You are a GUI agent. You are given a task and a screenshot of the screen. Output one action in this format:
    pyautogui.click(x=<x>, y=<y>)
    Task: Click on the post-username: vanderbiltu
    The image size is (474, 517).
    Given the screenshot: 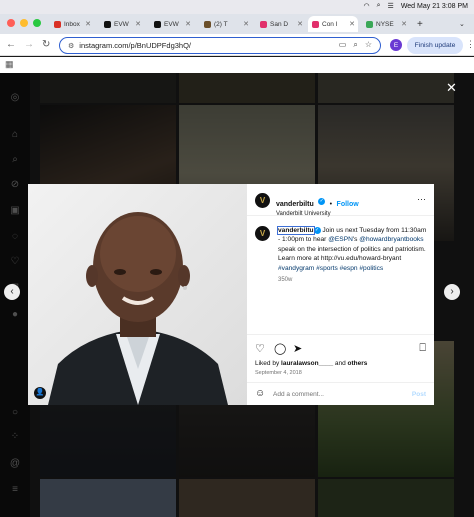 What is the action you would take?
    pyautogui.click(x=295, y=204)
    